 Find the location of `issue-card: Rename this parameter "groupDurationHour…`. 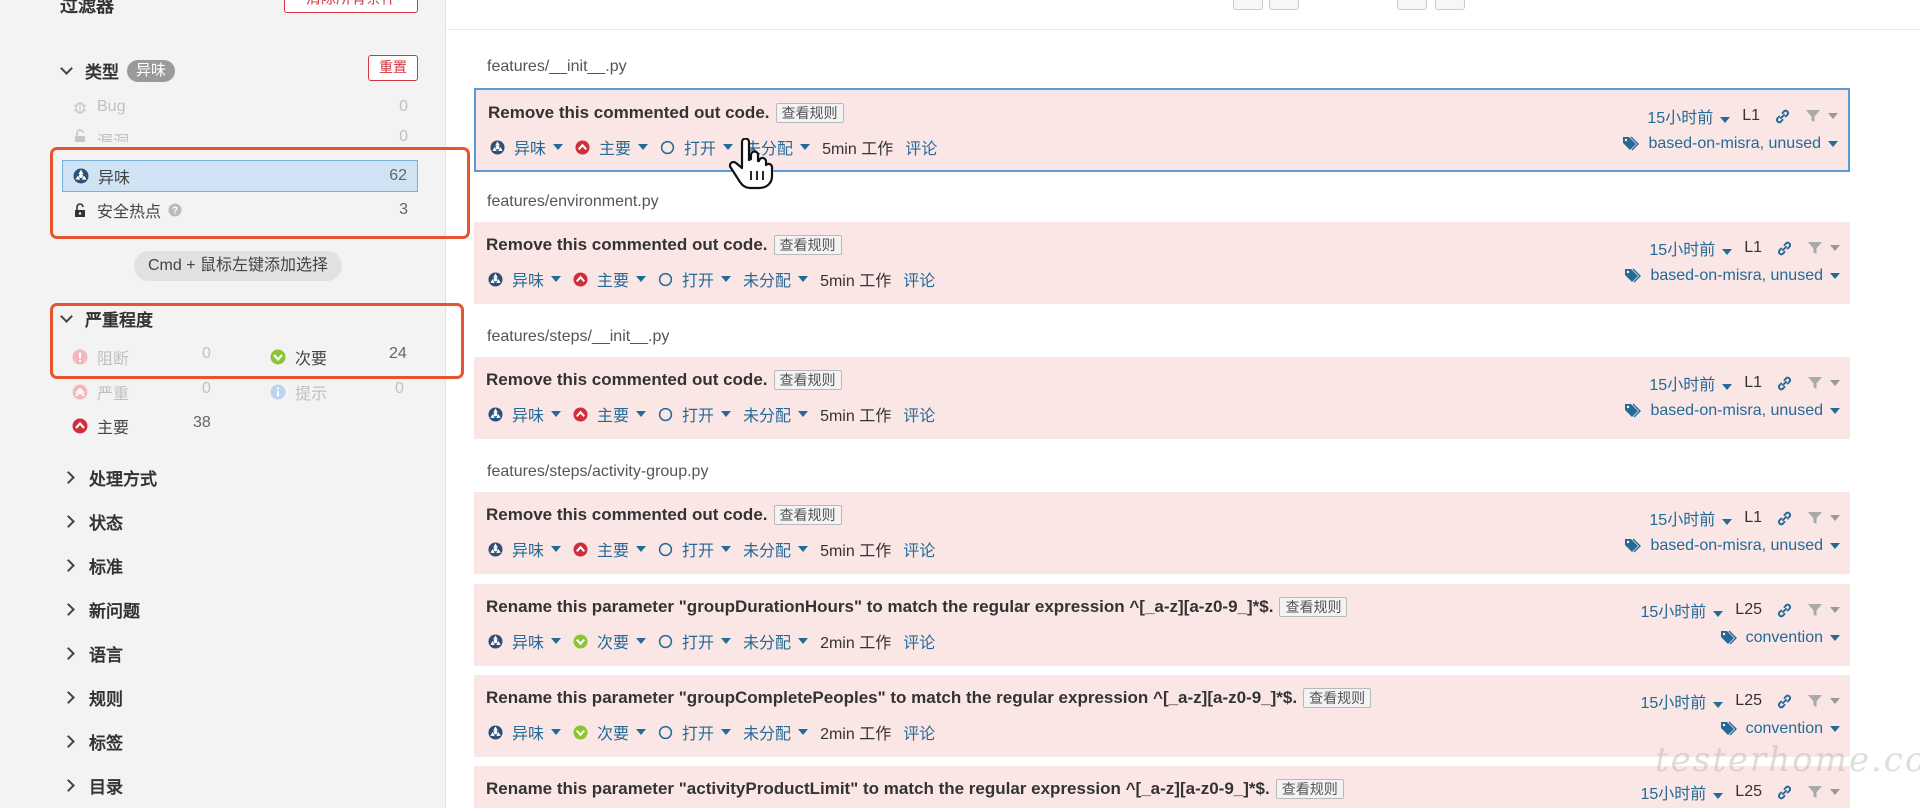

issue-card: Rename this parameter "groupDurationHour… is located at coordinates (1162, 625).